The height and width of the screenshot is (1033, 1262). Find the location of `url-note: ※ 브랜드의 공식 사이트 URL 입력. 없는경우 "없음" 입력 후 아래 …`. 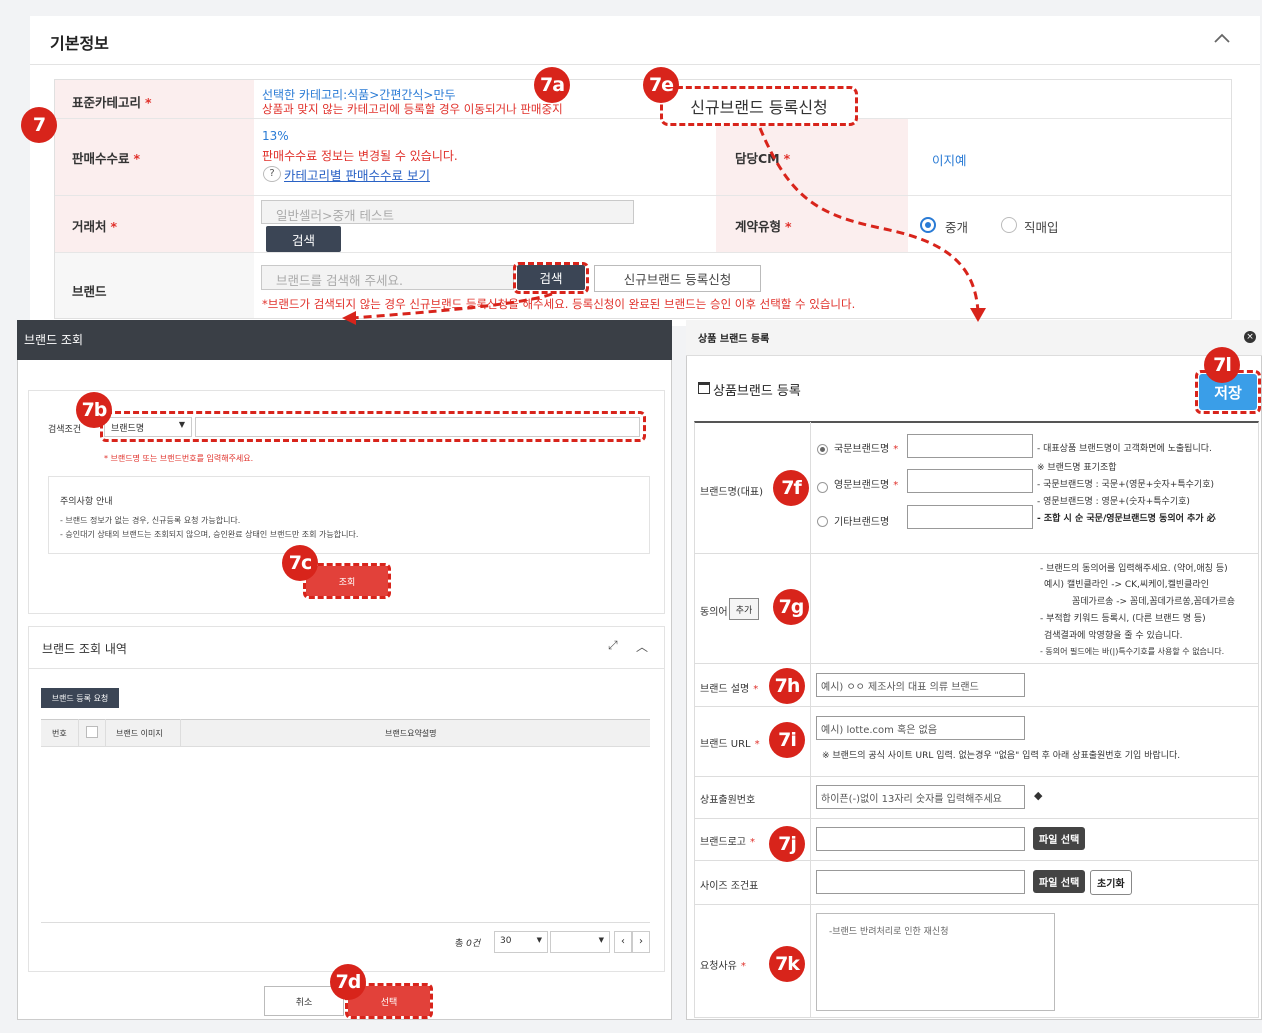

url-note: ※ 브랜드의 공식 사이트 URL 입력. 없는경우 "없음" 입력 후 아래 … is located at coordinates (1001, 756).